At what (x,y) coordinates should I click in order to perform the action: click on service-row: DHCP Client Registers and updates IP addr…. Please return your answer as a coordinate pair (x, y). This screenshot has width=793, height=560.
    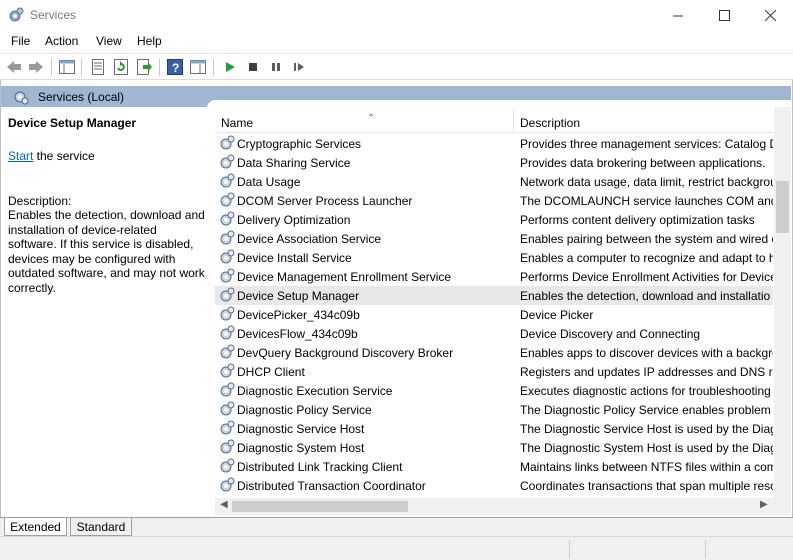
    Looking at the image, I should click on (494, 371).